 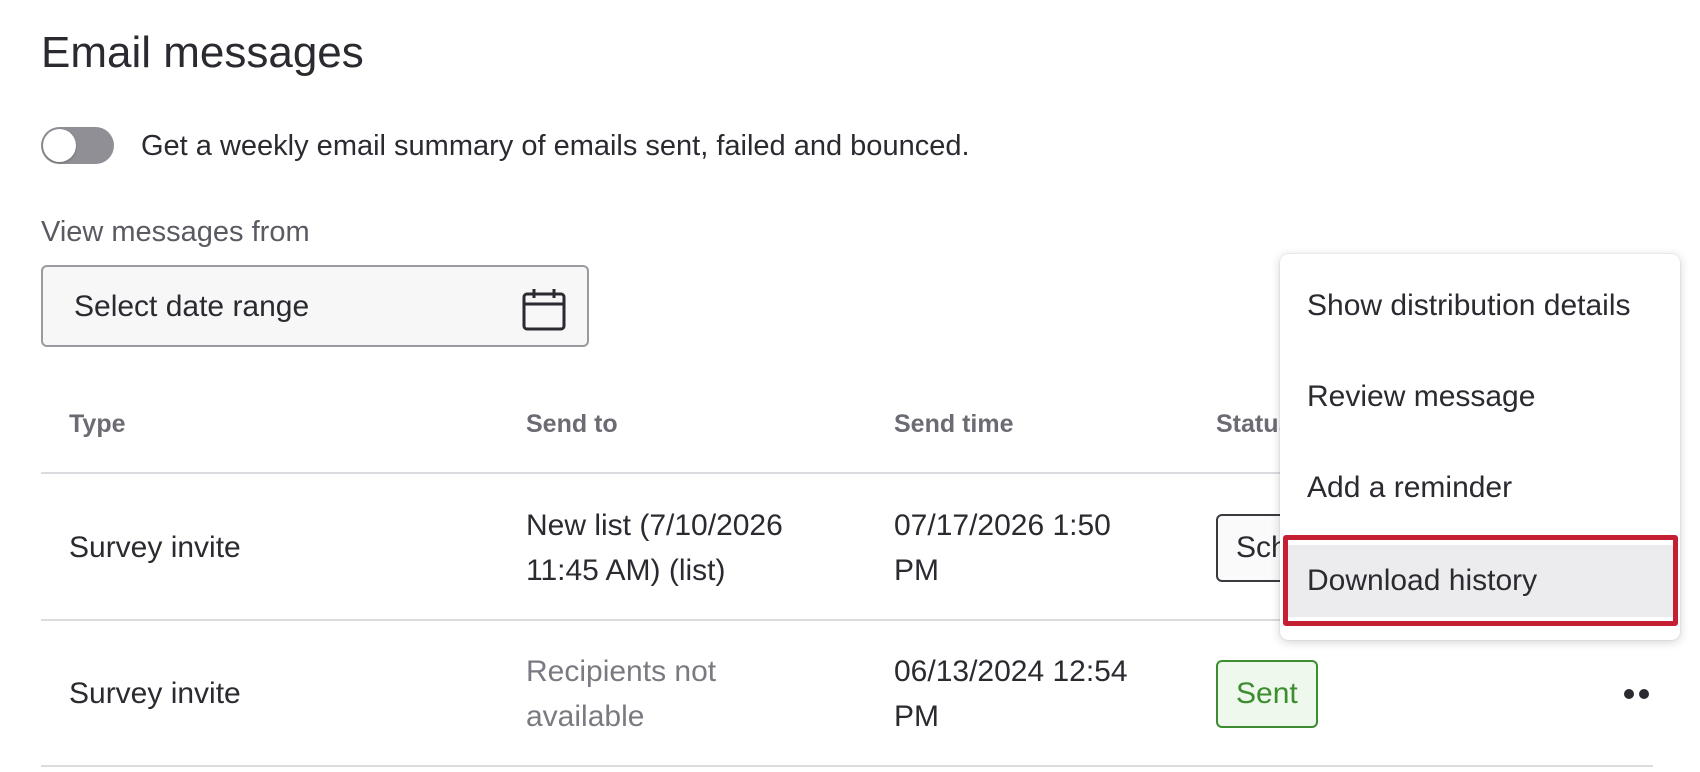 What do you see at coordinates (1638, 695) in the screenshot?
I see `row-actions-button` at bounding box center [1638, 695].